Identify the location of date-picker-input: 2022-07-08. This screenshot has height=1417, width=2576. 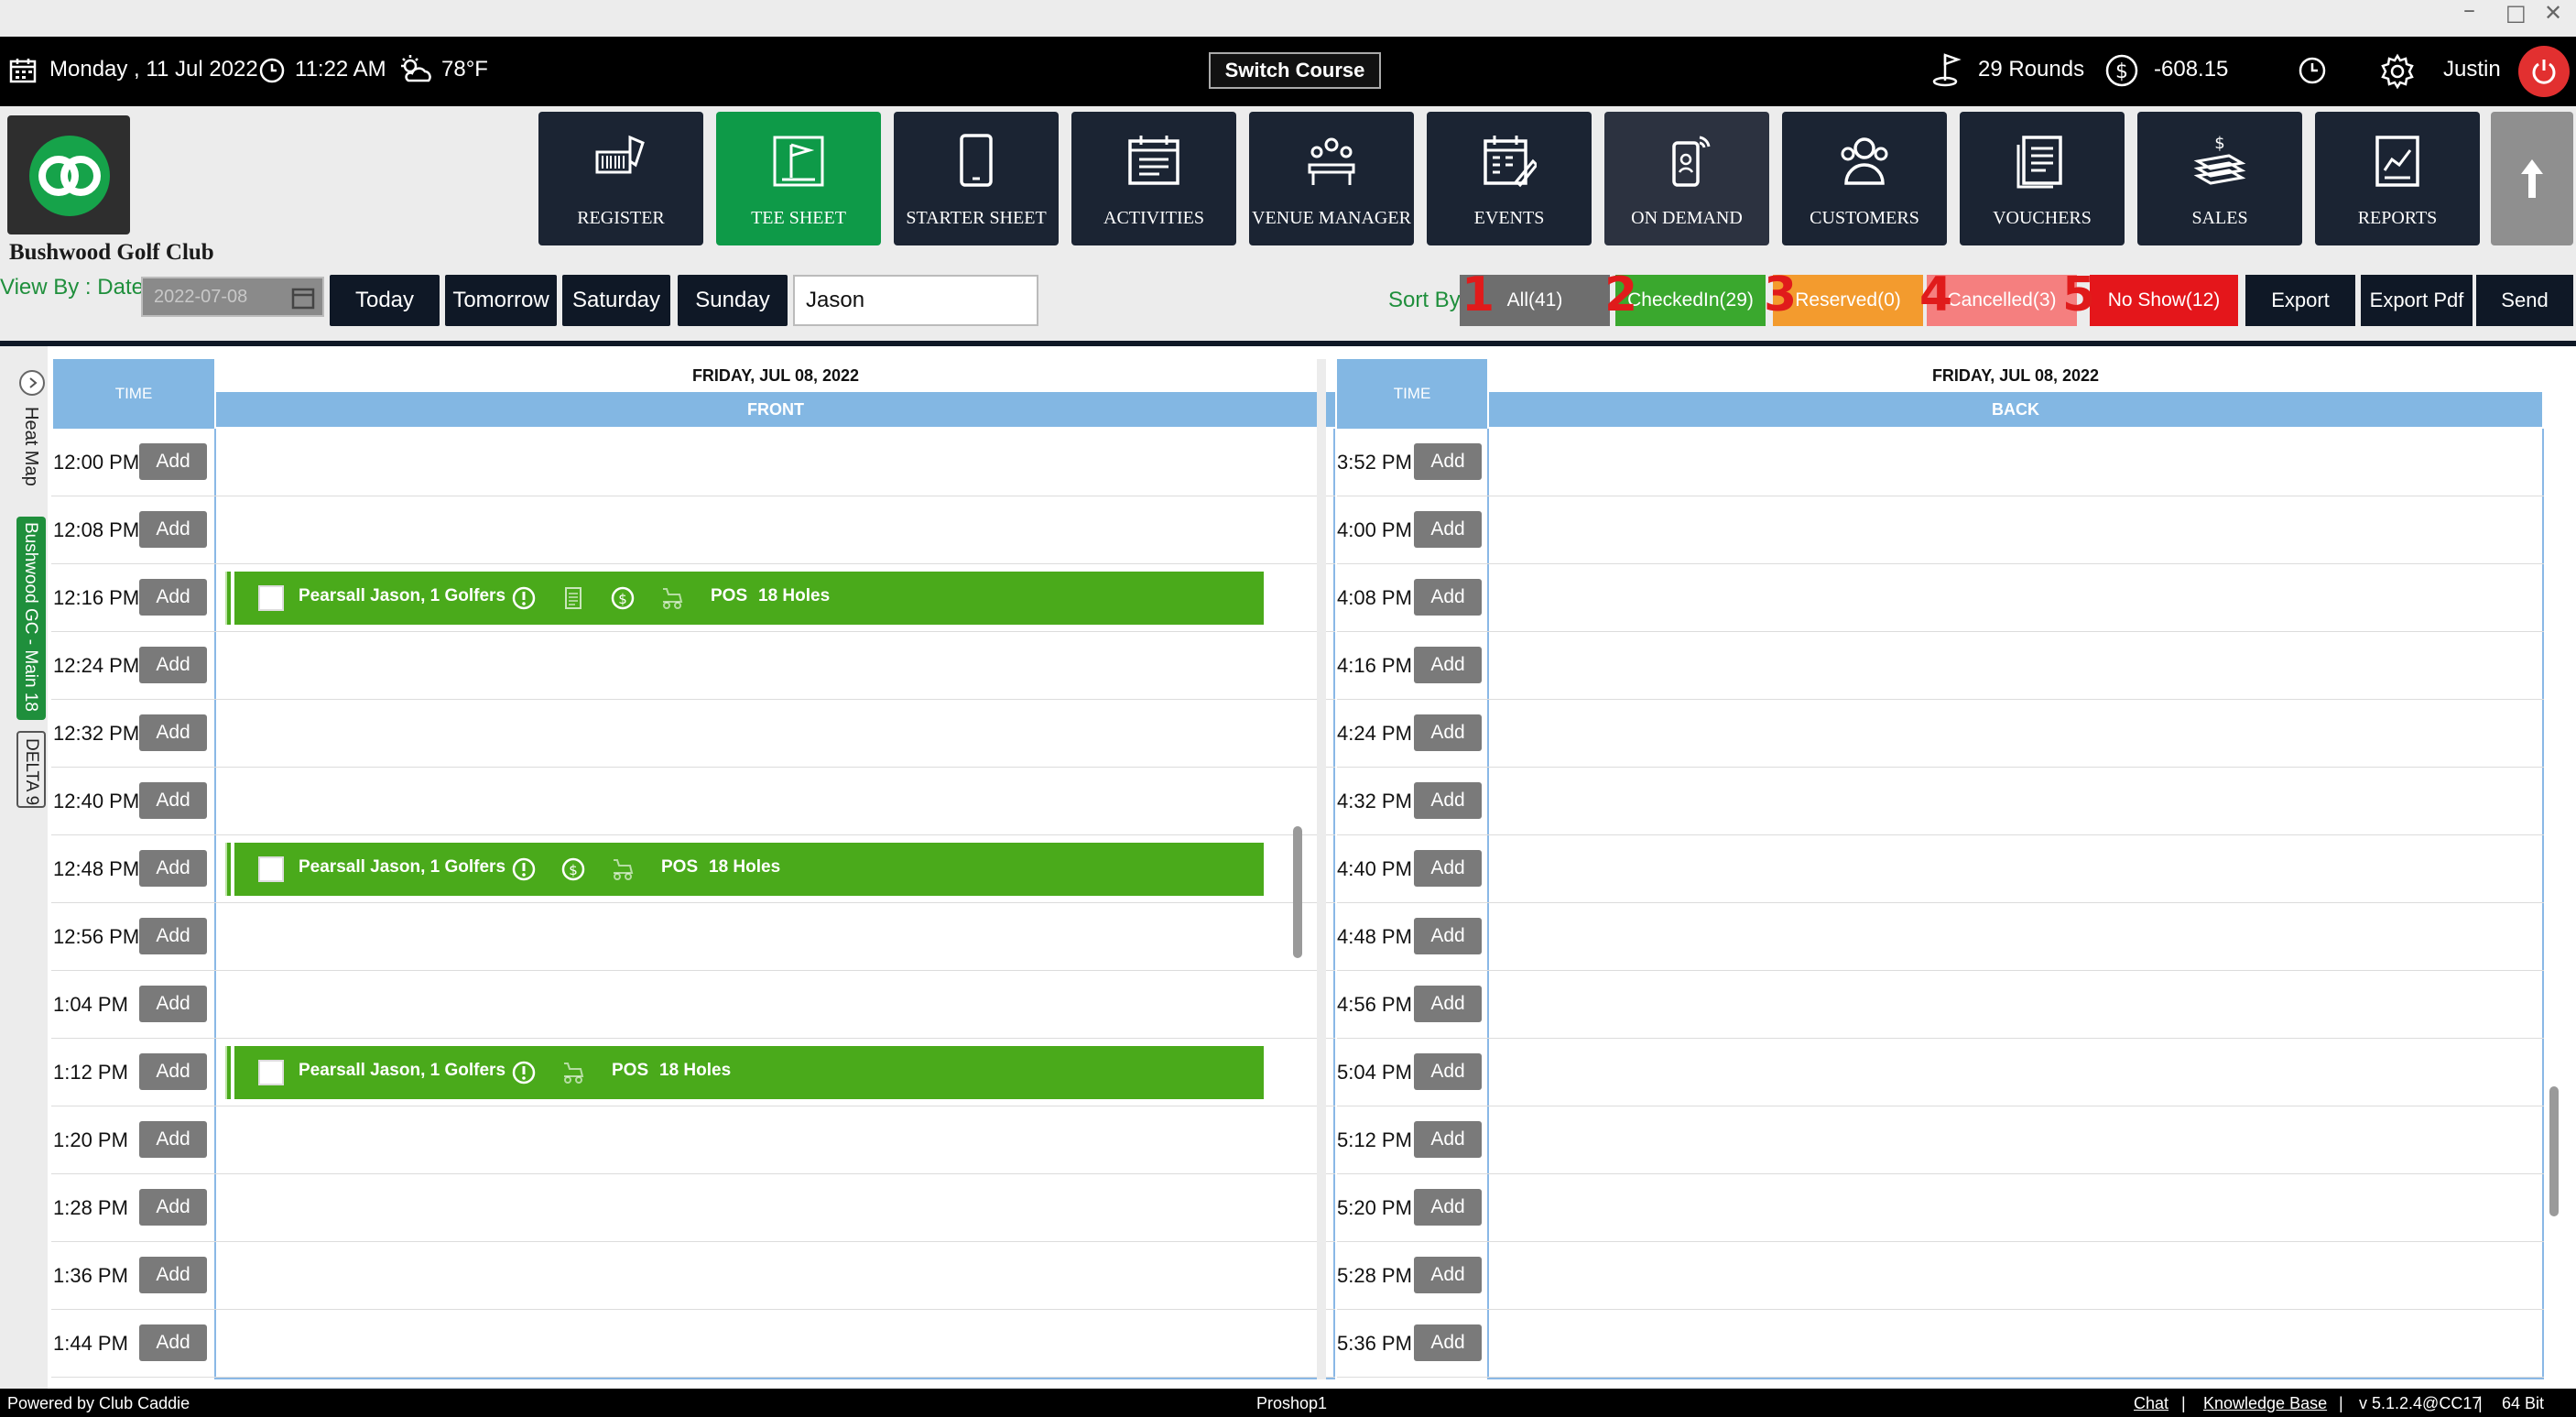
(232, 297).